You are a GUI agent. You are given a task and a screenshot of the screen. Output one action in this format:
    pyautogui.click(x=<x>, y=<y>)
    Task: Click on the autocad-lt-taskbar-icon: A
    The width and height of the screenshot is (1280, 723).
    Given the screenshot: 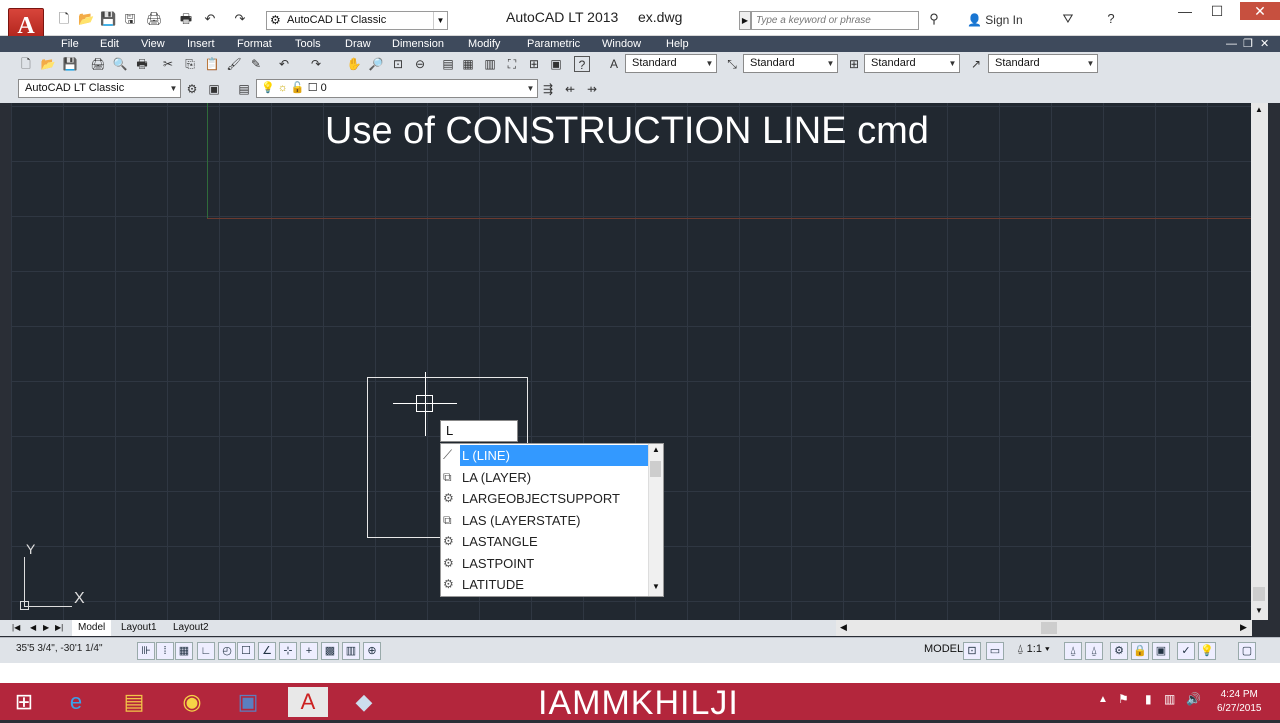 What is the action you would take?
    pyautogui.click(x=308, y=702)
    